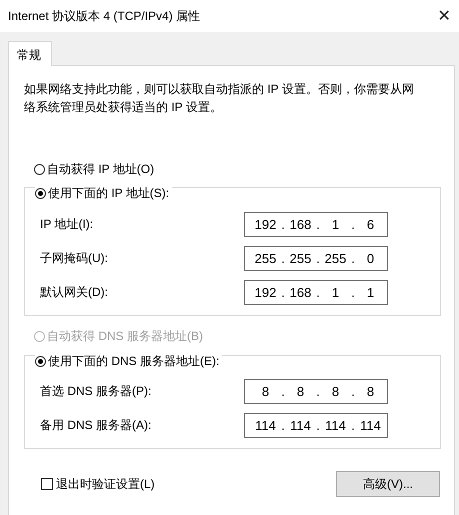 The height and width of the screenshot is (515, 459). Describe the element at coordinates (316, 292) in the screenshot. I see `ip-address-field: 192 . 168 . 1 . 1` at that location.